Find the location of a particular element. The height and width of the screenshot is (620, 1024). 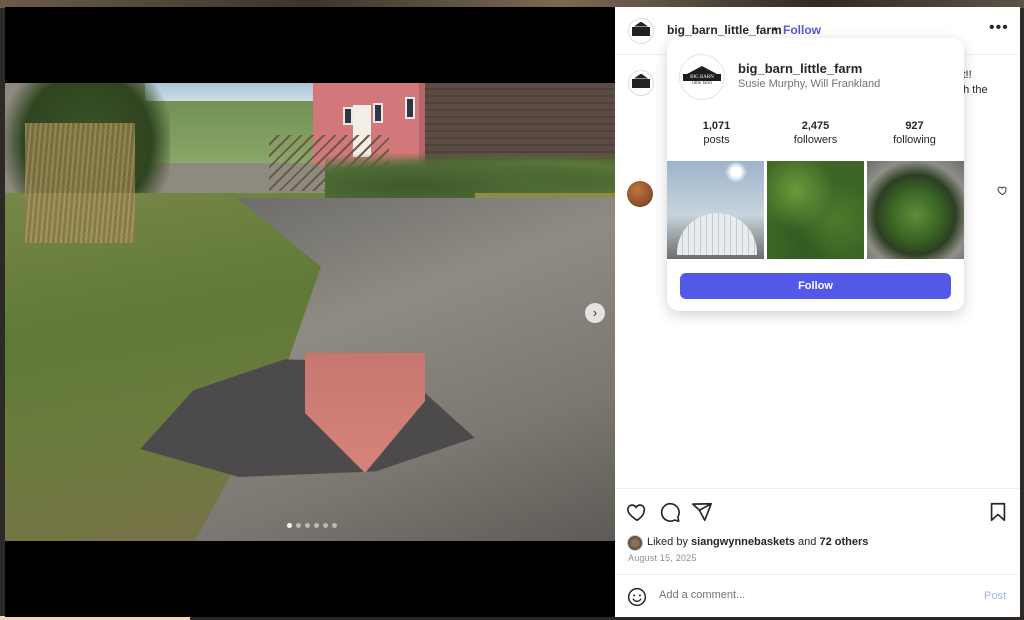

comment-like-icon is located at coordinates (1002, 190).